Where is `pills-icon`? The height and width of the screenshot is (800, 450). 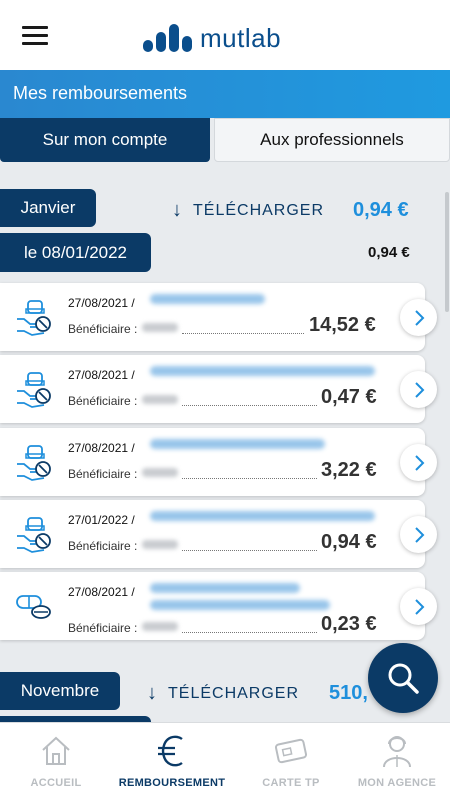
pills-icon is located at coordinates (33, 607).